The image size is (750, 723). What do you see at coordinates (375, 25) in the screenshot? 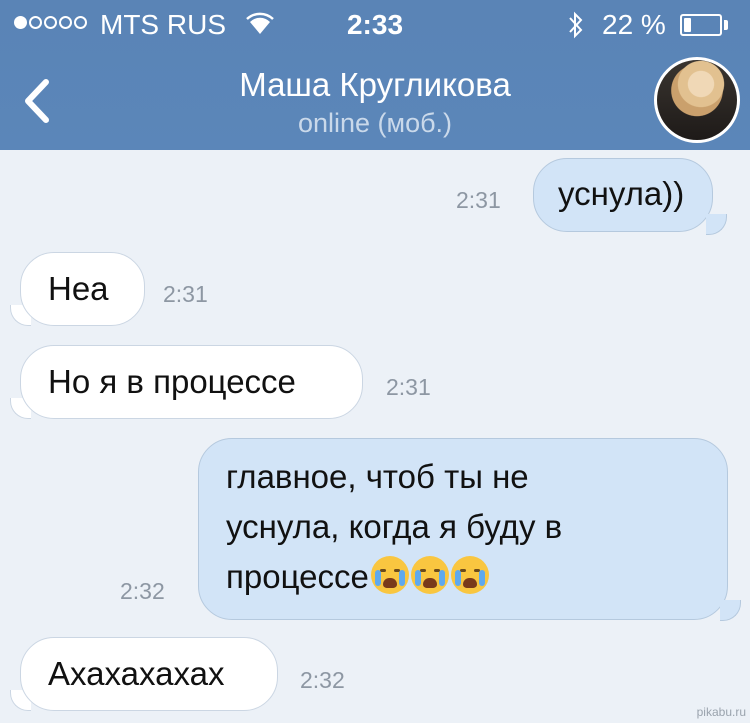
I see `status-bar: MTS RUS 2:33 22 %` at bounding box center [375, 25].